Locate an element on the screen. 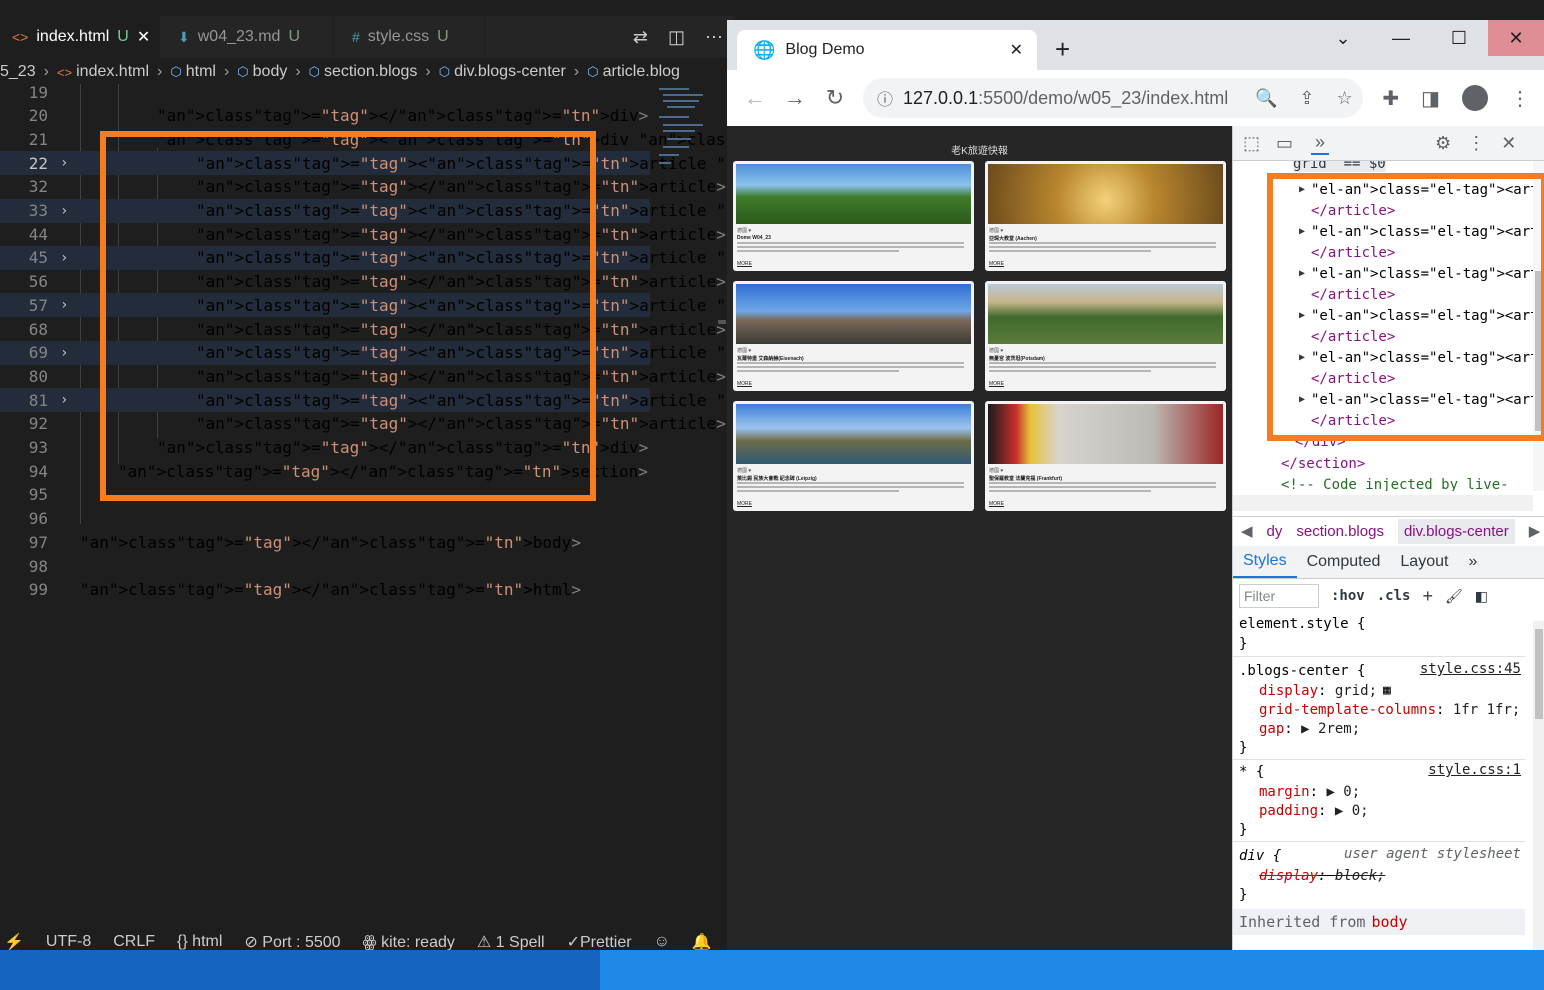  toggle-sidebar-icon: ◧ is located at coordinates (1481, 596).